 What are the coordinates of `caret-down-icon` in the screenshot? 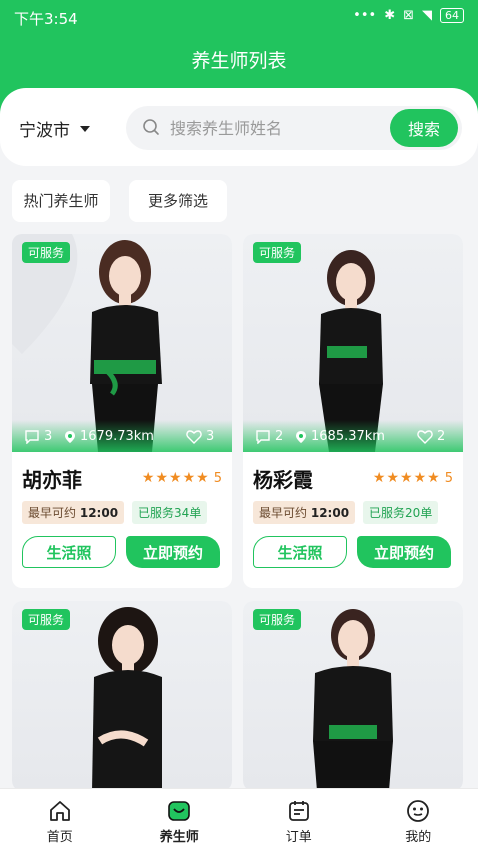 It's located at (85, 128).